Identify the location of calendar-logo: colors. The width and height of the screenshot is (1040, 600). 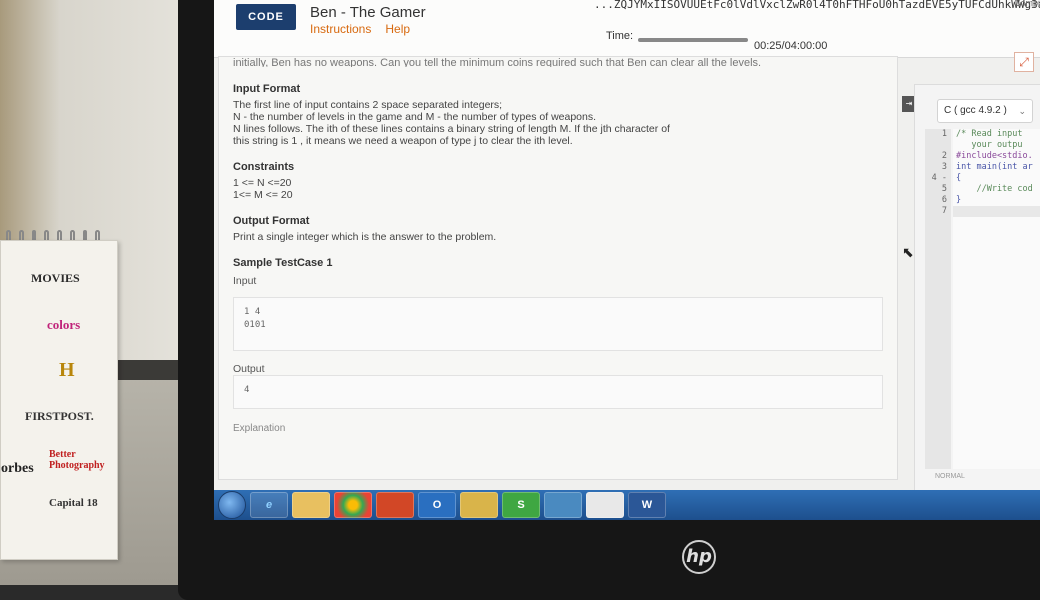
(64, 324).